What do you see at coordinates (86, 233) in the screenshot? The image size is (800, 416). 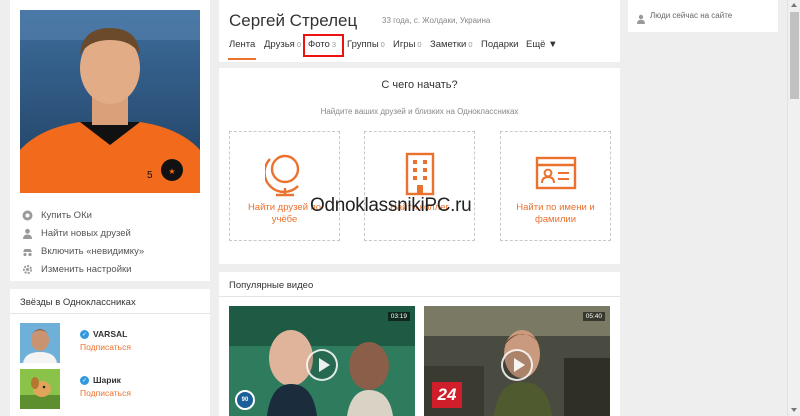 I see `menu-label: Найти новых друзей` at bounding box center [86, 233].